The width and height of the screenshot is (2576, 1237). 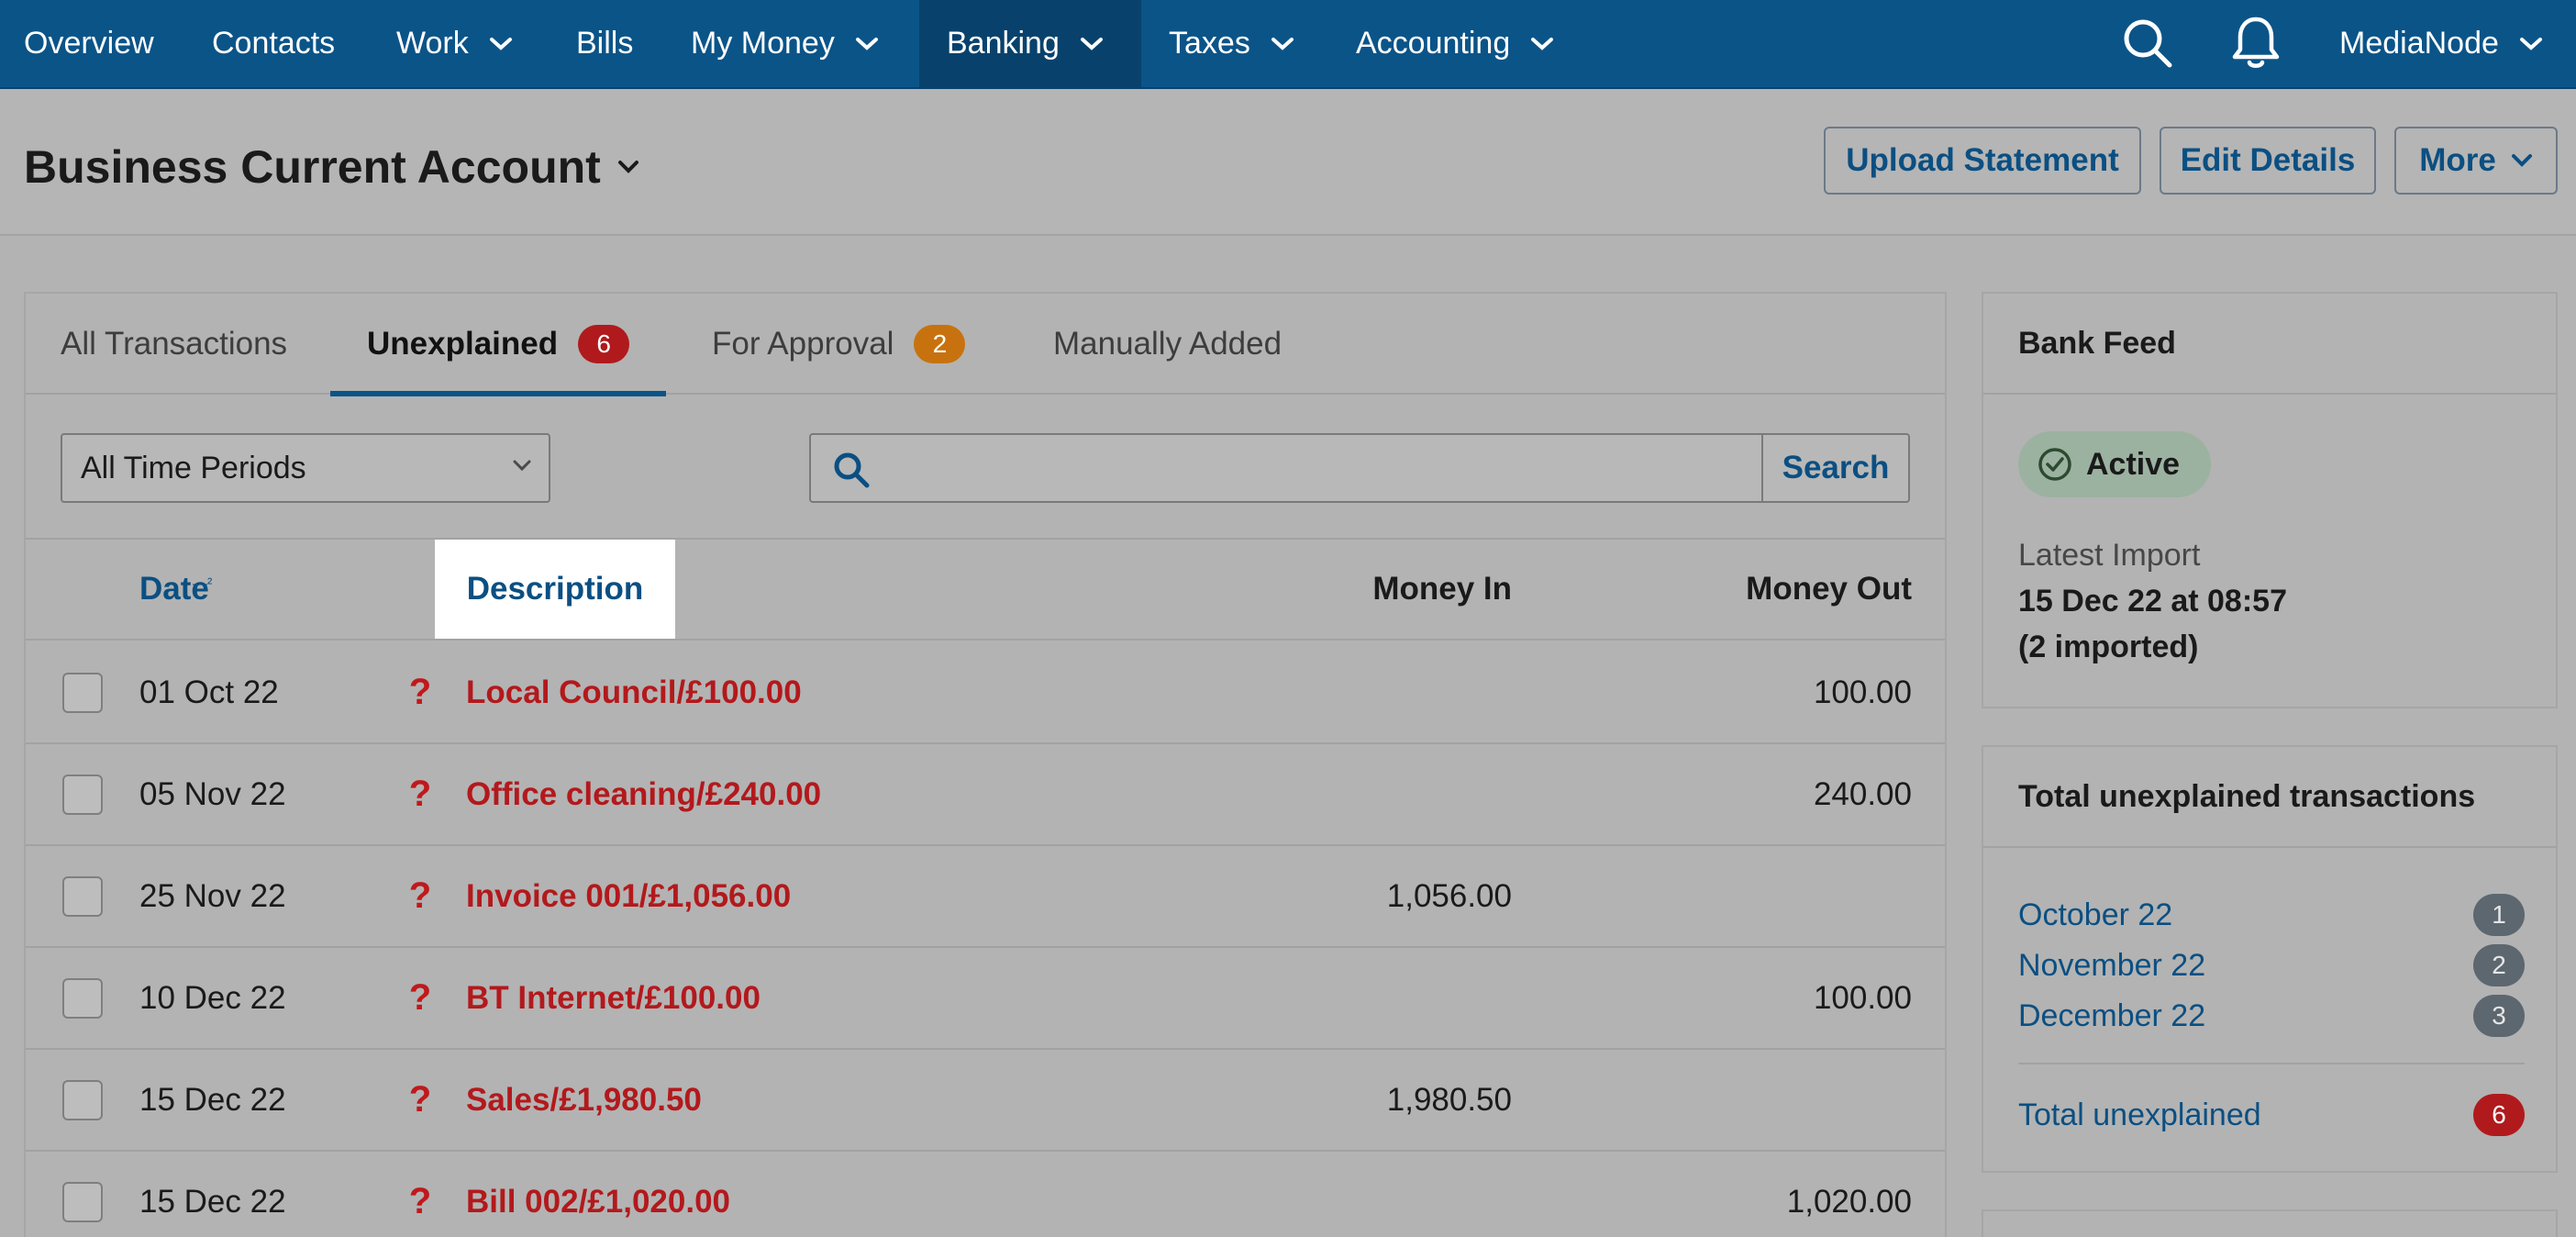 I want to click on table-row: 25 Nov 22? Invoice 001/£1,056.00 1,056.00, so click(x=985, y=897).